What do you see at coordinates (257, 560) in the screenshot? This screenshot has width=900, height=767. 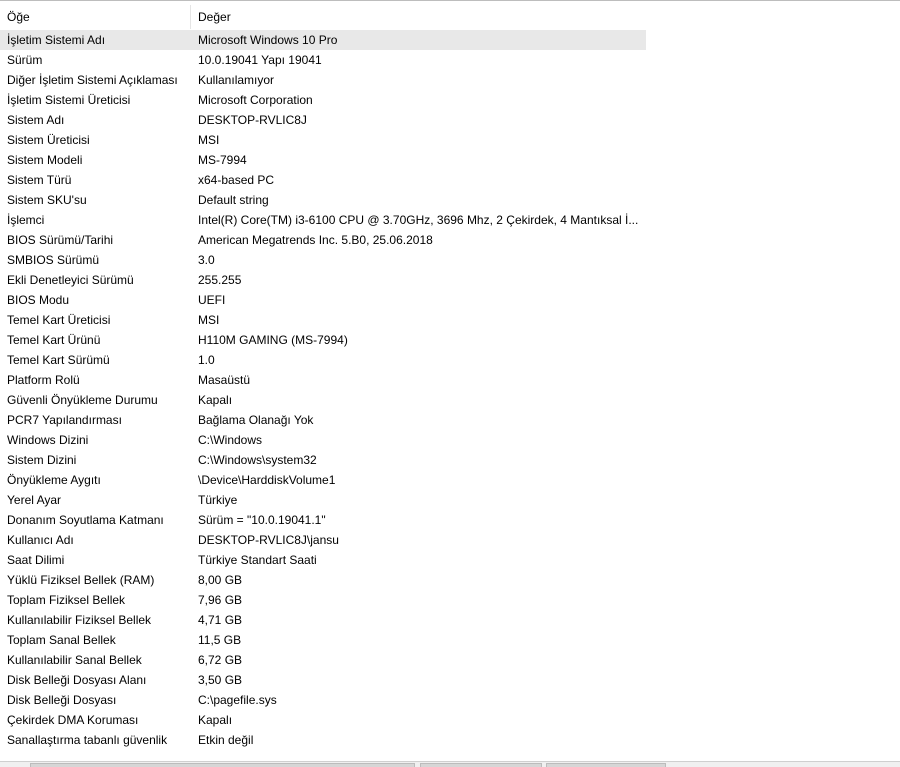 I see `value-cell: Türkiye Standart Saati` at bounding box center [257, 560].